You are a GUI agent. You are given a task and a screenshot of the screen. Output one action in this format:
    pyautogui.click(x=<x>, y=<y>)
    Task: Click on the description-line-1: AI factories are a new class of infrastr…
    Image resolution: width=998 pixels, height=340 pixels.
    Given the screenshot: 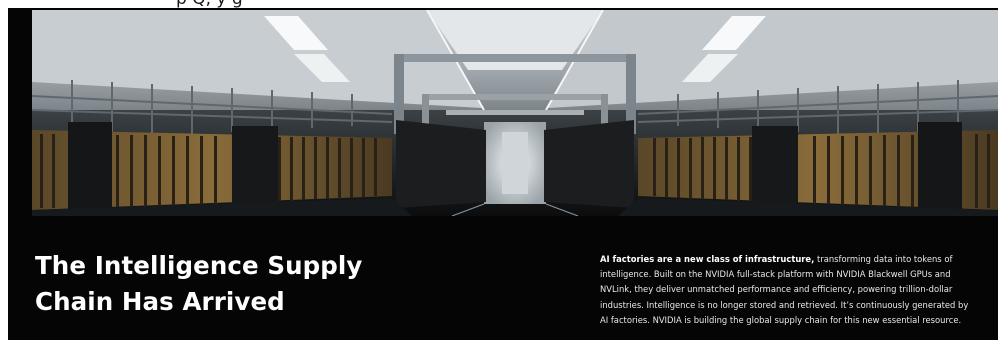 What is the action you would take?
    pyautogui.click(x=799, y=259)
    